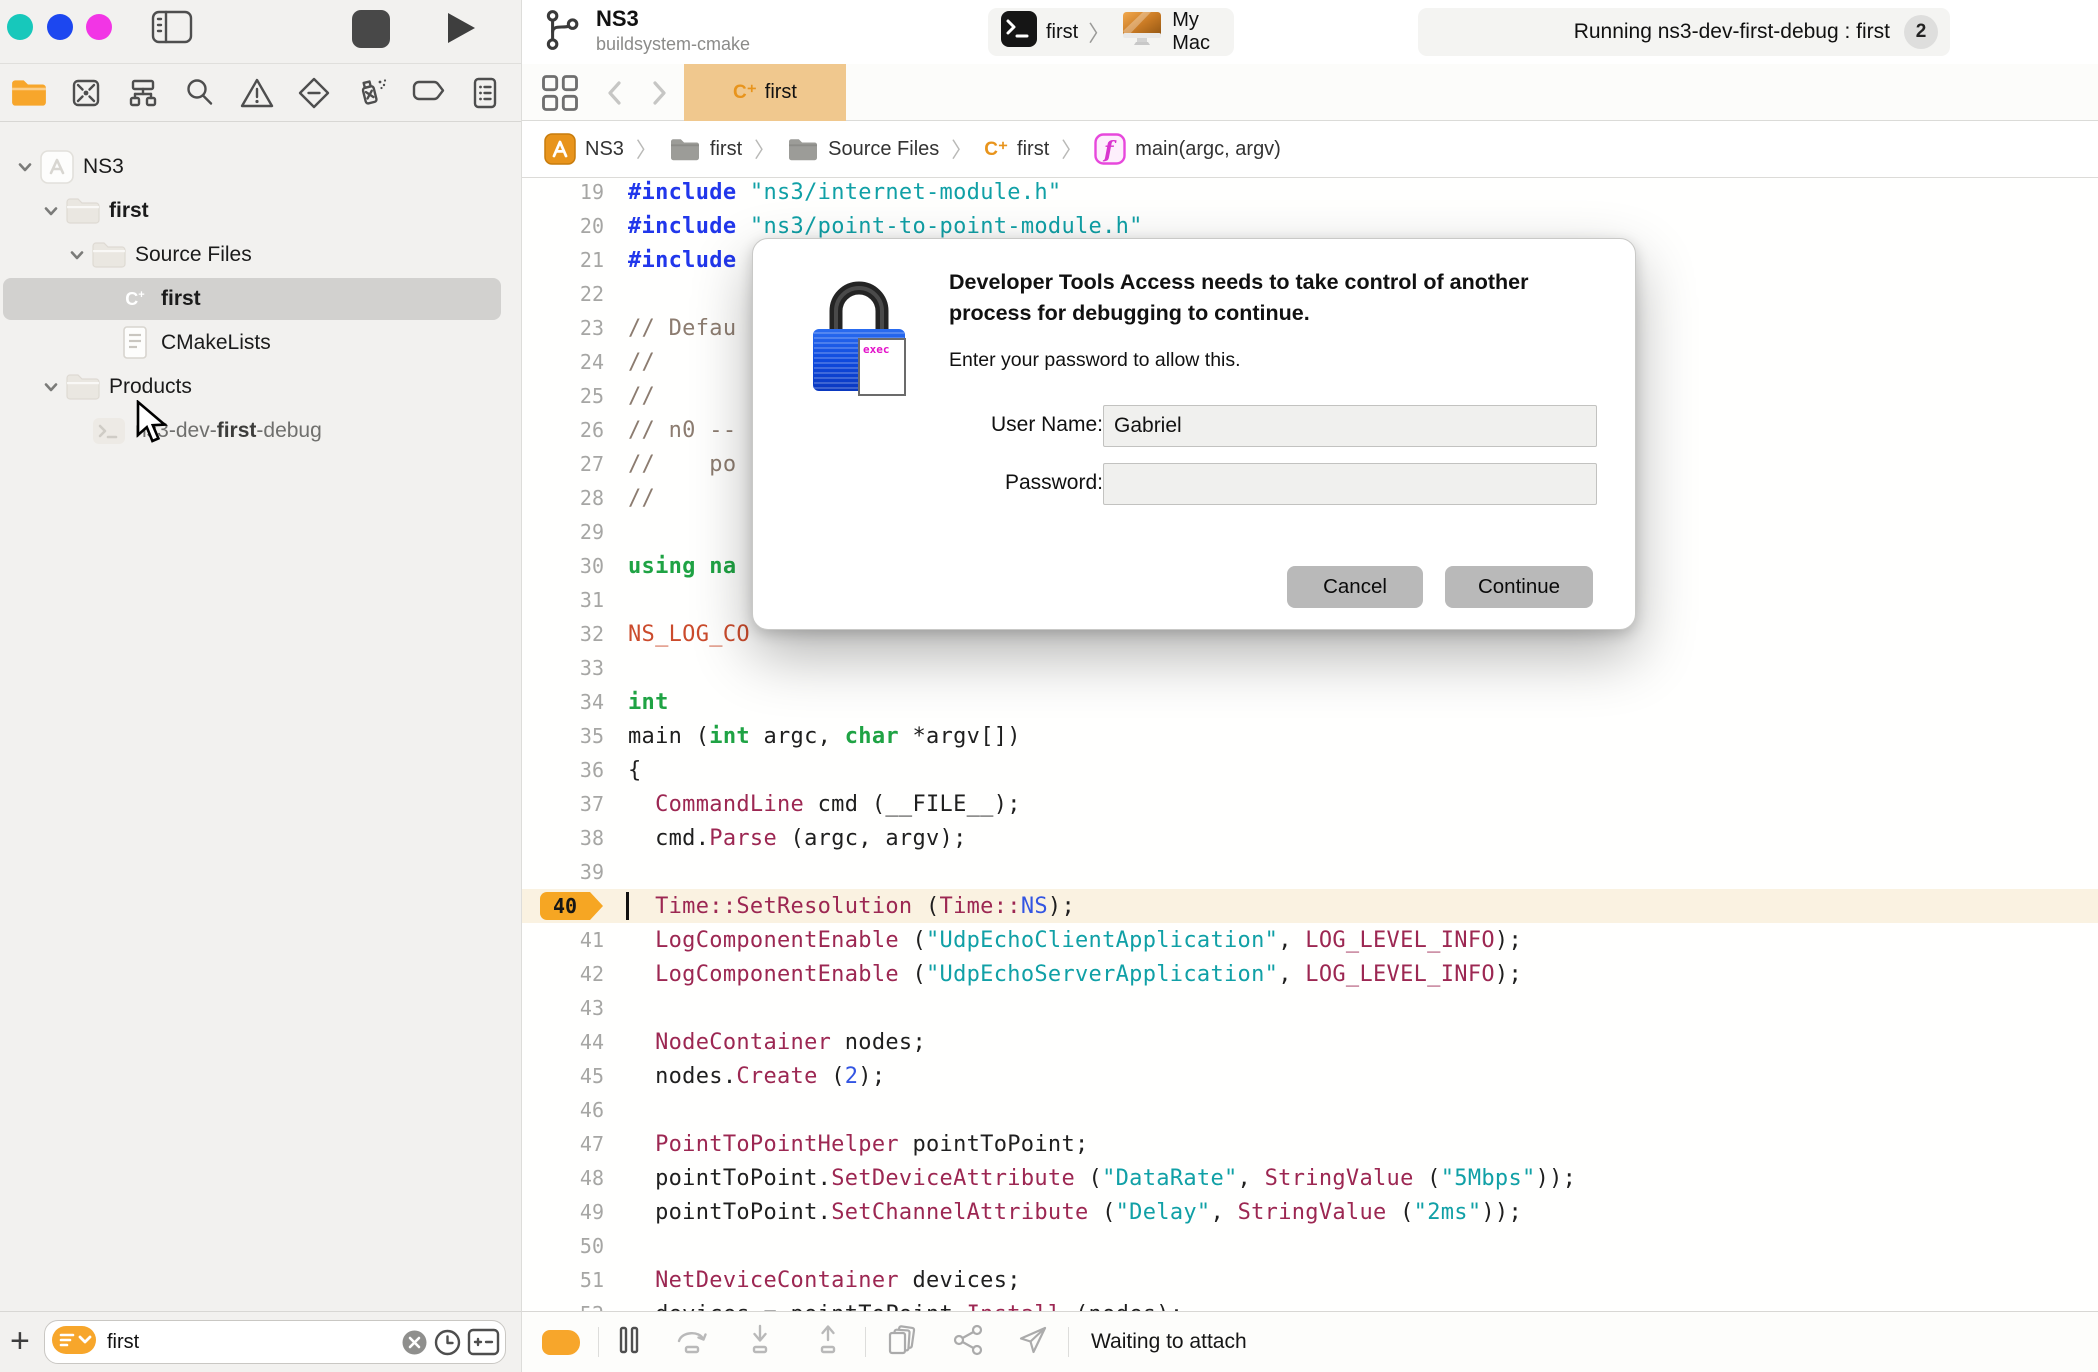 The width and height of the screenshot is (2098, 1372). I want to click on code-line-44: 44 NodeContainer nodes;, so click(1310, 1042).